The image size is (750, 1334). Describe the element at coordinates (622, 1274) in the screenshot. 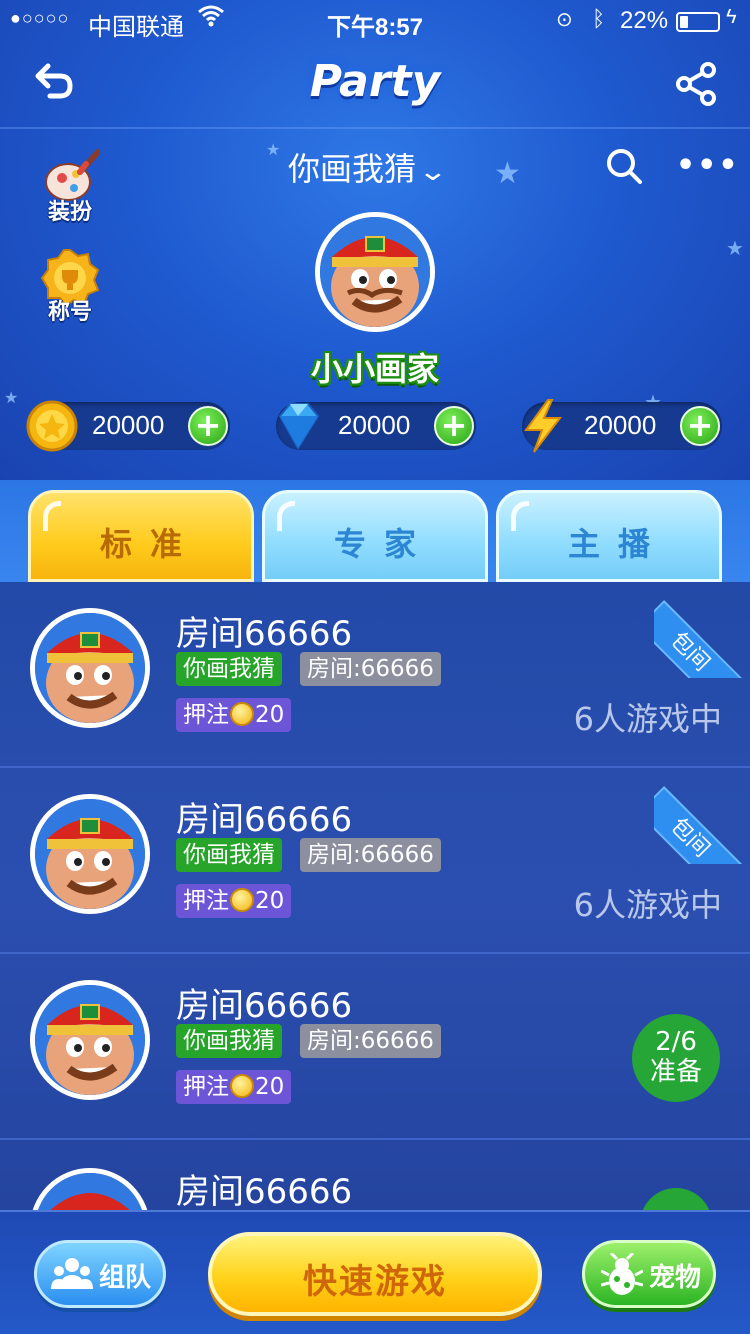

I see `bug-pet-icon` at that location.